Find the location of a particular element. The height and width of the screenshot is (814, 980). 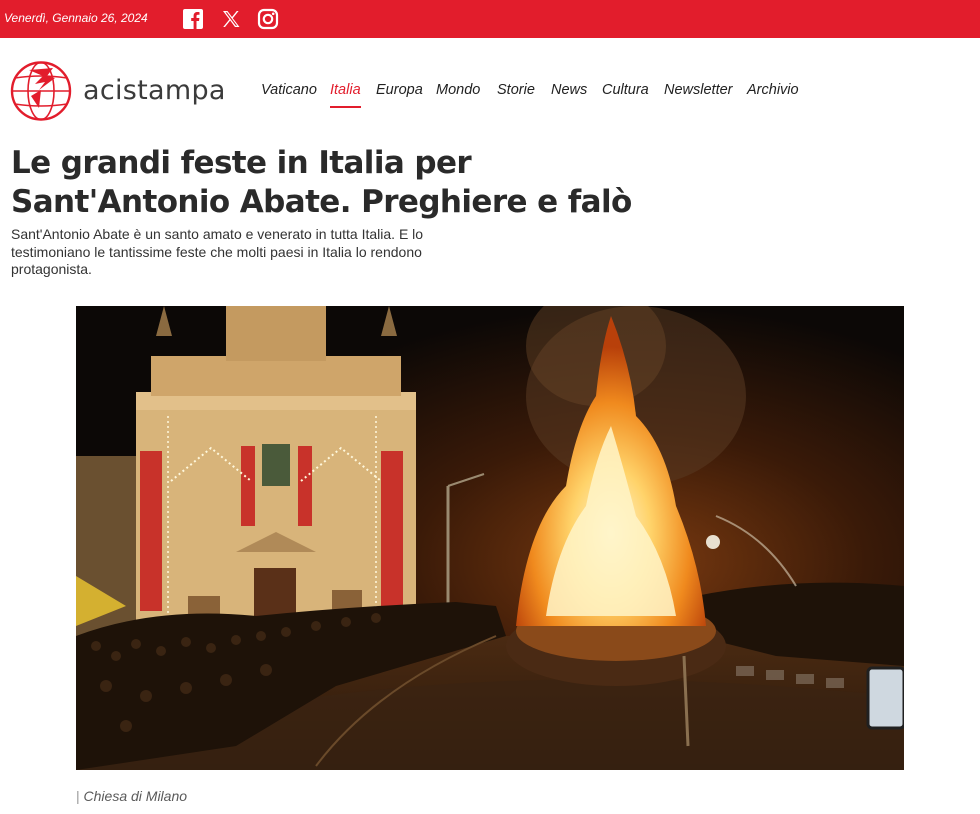

brand-name: acistampa is located at coordinates (154, 90).